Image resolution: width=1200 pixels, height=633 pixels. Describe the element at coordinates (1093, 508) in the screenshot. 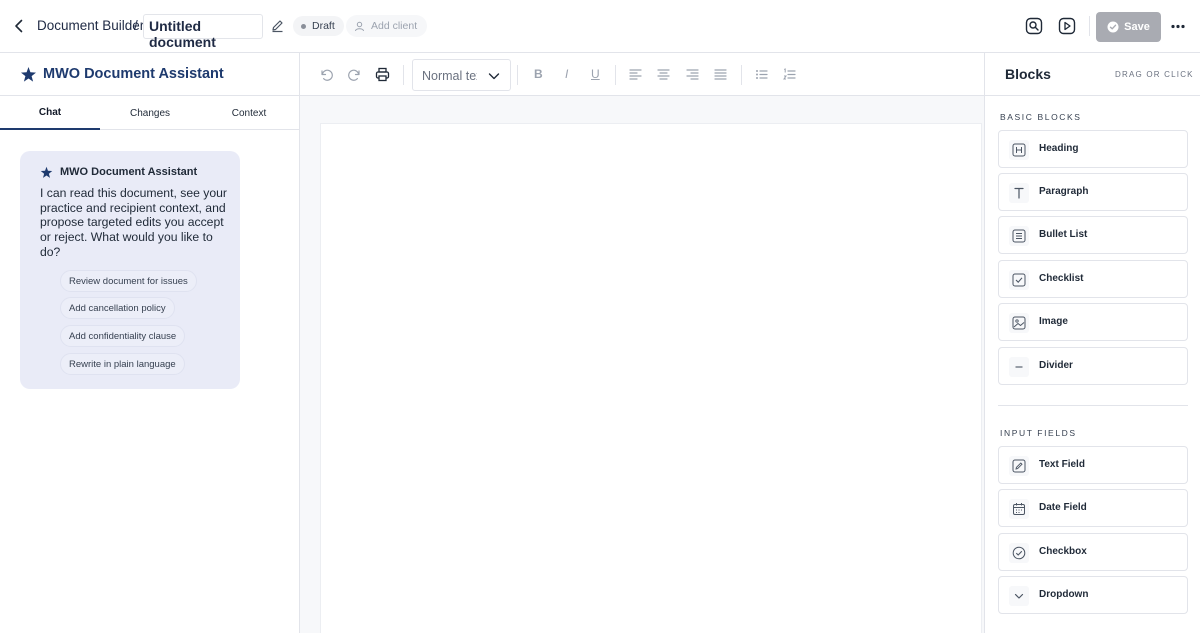

I see `block-date-field: Date Field` at that location.